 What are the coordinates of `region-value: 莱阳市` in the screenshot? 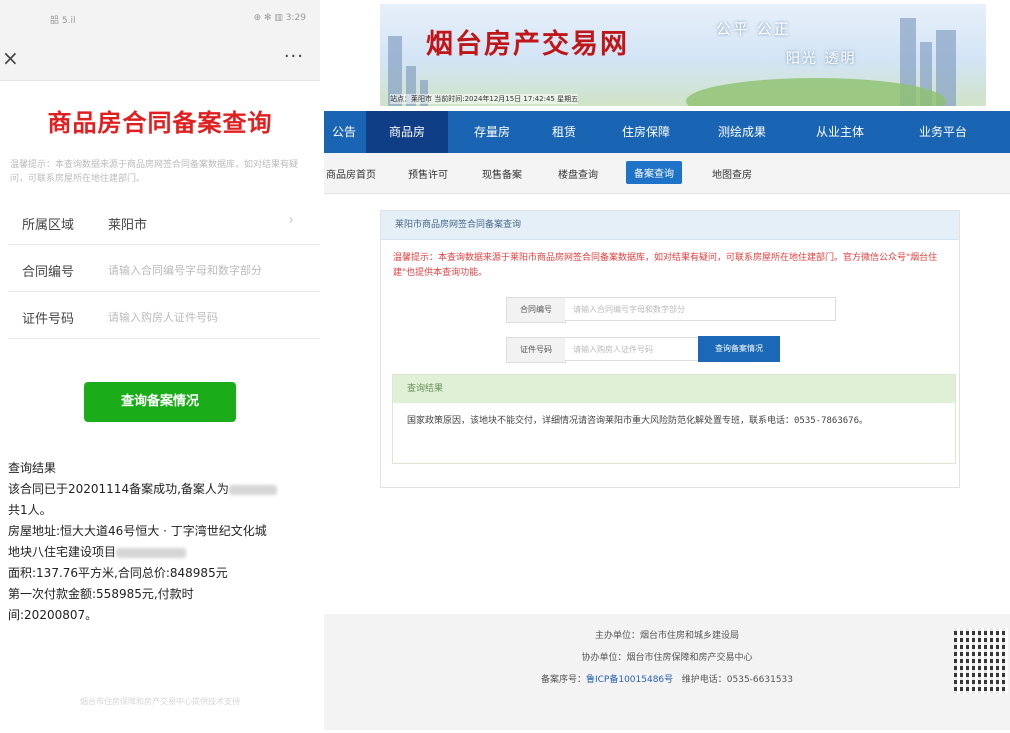 It's located at (128, 225).